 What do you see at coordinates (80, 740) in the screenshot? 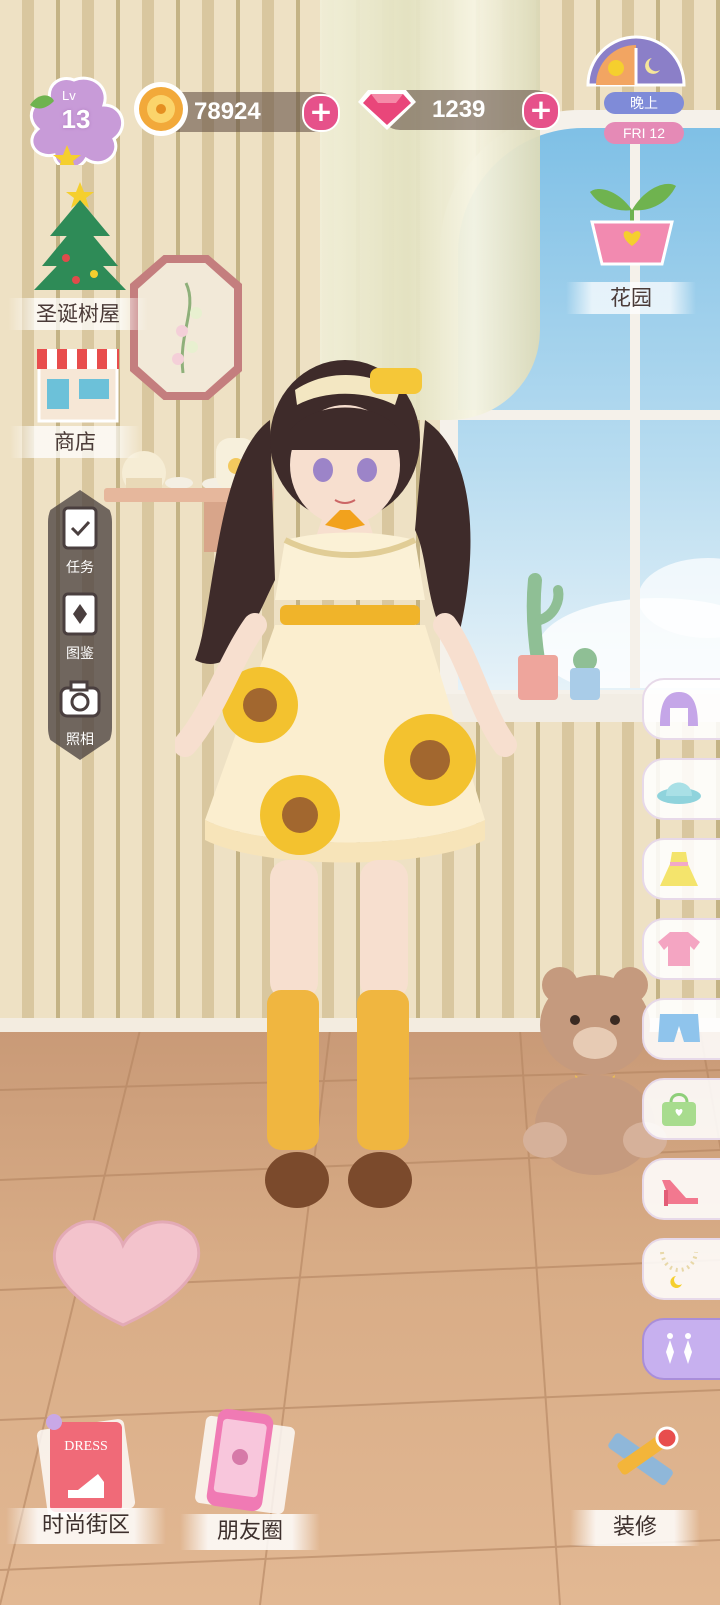
I see `photo-label: 照相` at bounding box center [80, 740].